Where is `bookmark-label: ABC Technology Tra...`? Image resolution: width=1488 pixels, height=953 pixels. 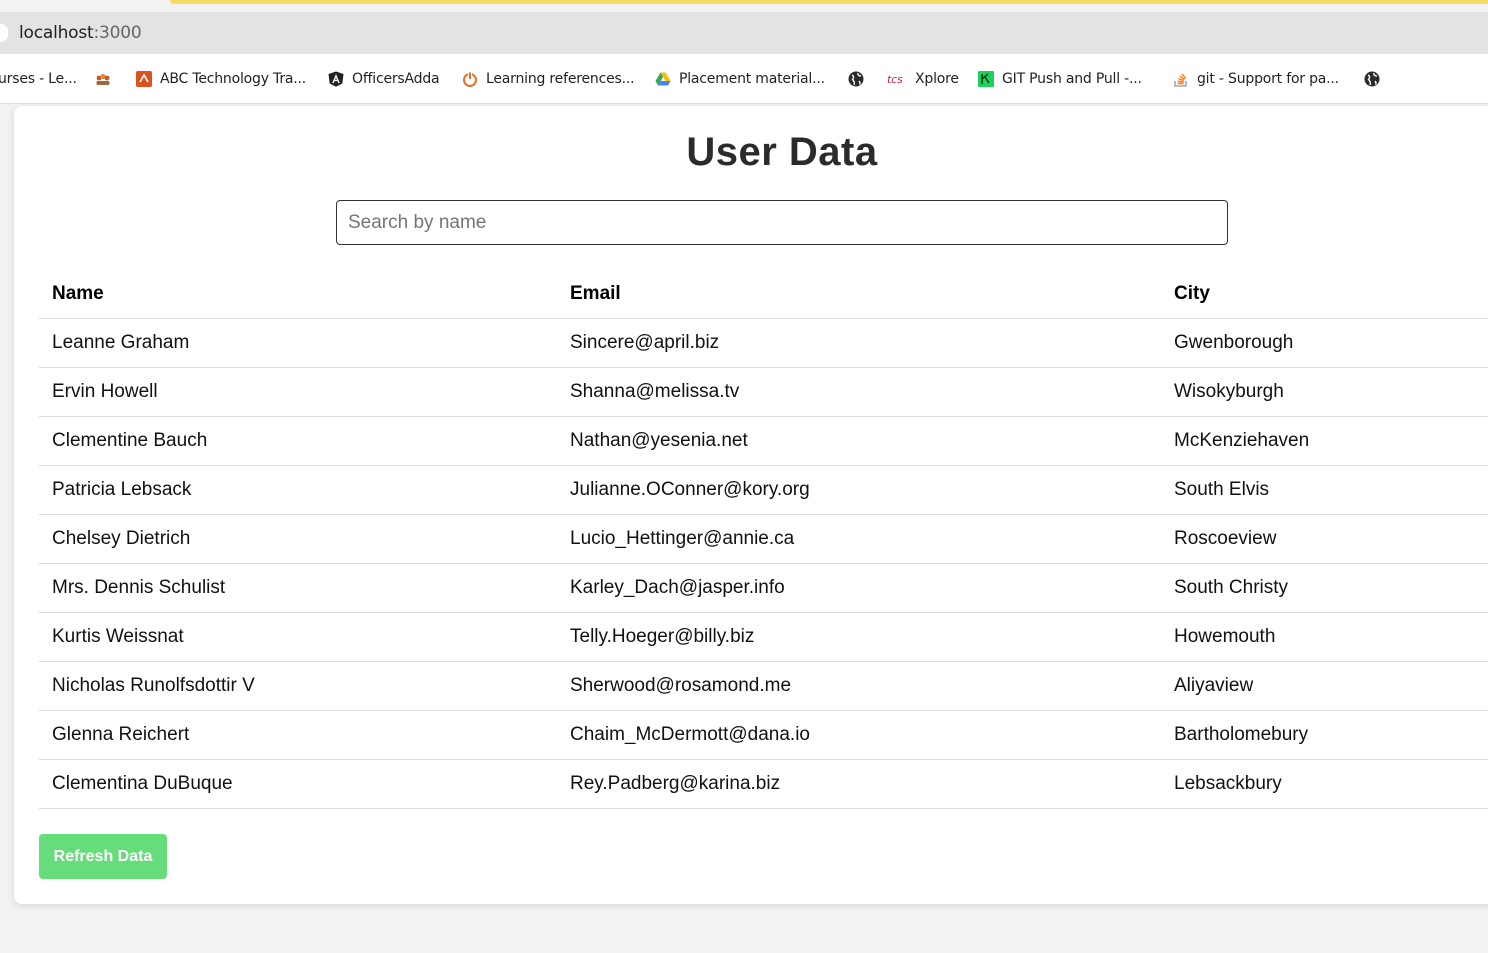
bookmark-label: ABC Technology Tra... is located at coordinates (233, 79).